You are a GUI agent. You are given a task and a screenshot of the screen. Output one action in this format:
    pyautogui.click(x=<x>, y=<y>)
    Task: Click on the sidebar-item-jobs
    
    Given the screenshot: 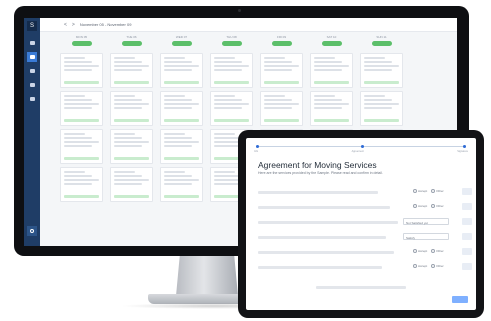 What is the action you would take?
    pyautogui.click(x=32, y=71)
    